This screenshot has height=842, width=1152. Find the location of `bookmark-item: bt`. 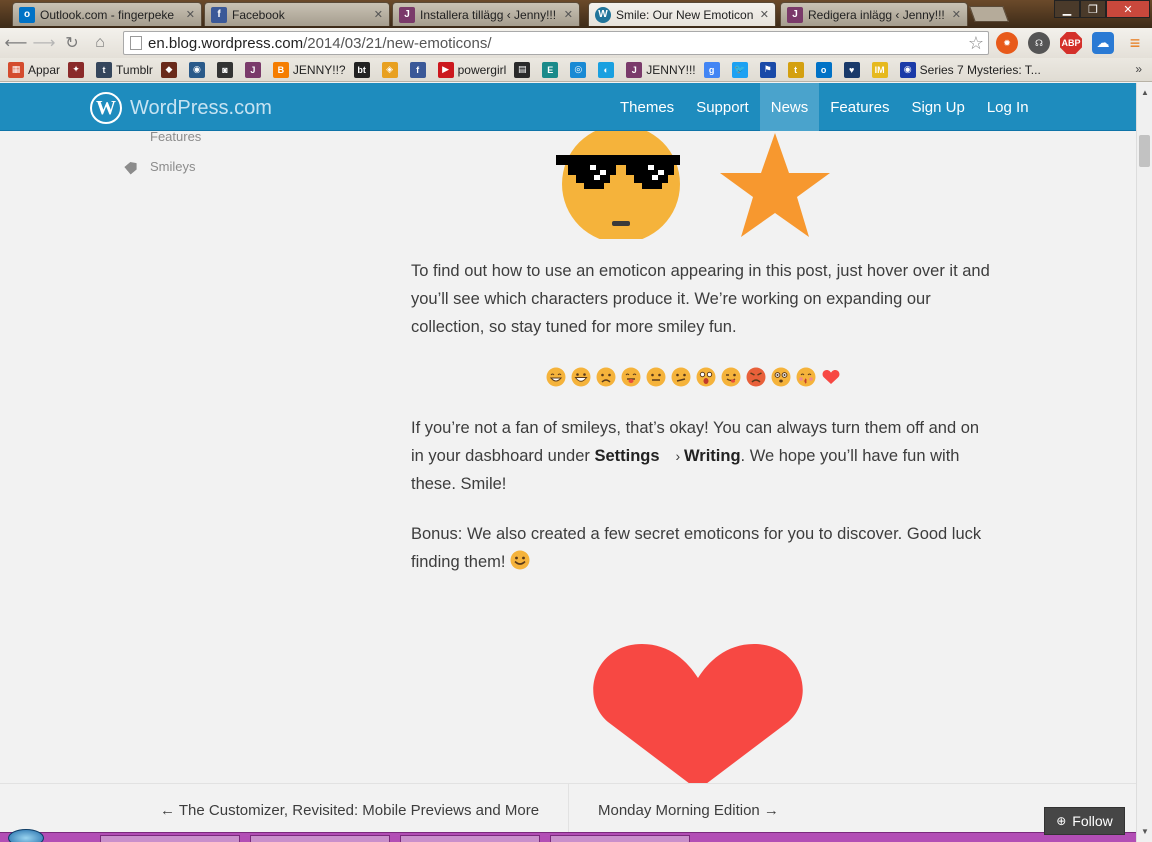

bookmark-item: bt is located at coordinates (363, 69).